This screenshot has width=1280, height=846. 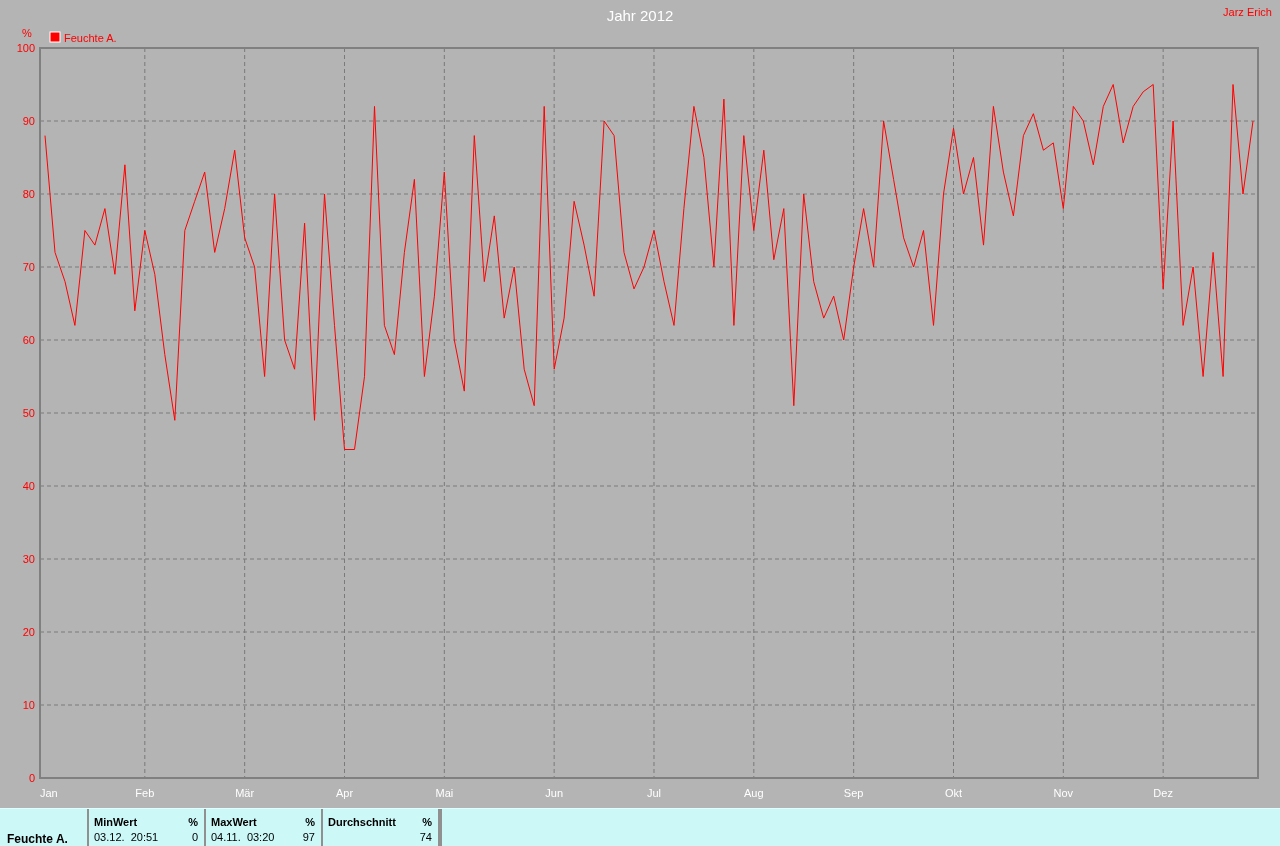 I want to click on x-axis-label: Okt, so click(x=953, y=793).